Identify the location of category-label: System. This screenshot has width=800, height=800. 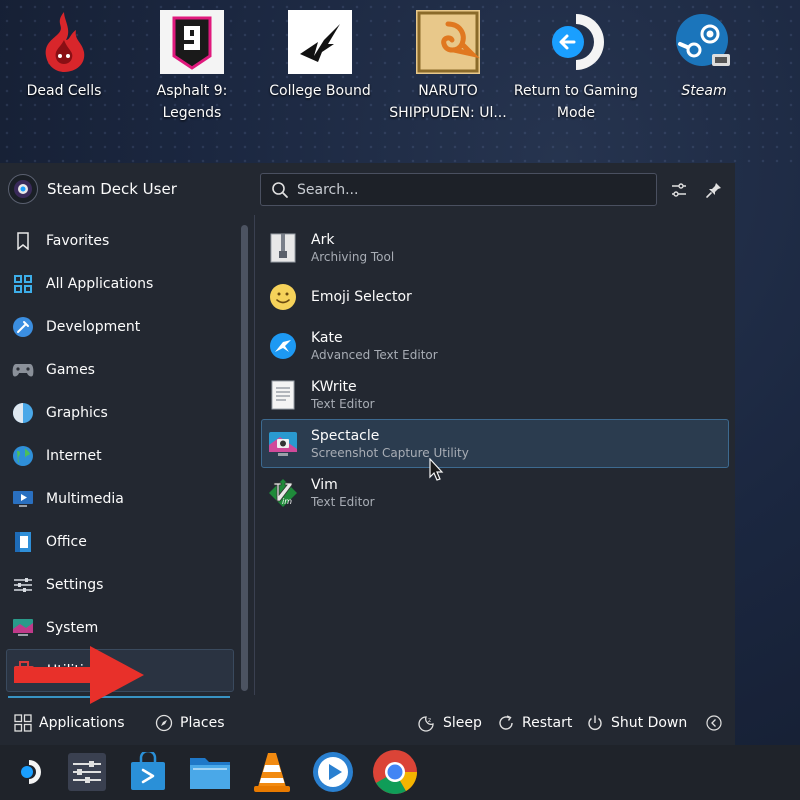
(72, 627).